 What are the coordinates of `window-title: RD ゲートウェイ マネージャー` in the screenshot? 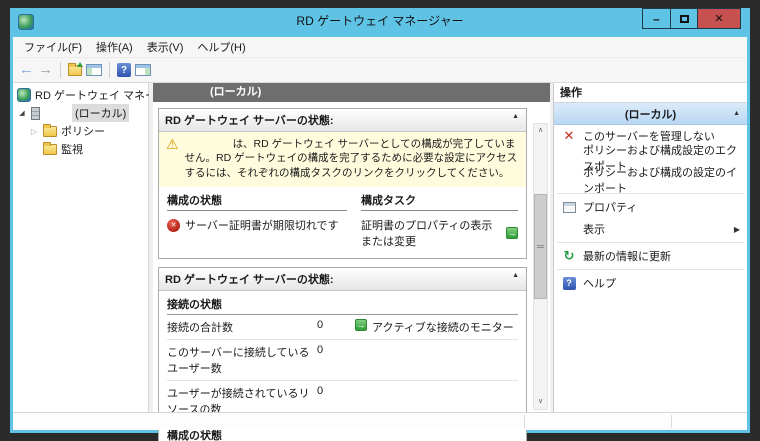 It's located at (380, 21).